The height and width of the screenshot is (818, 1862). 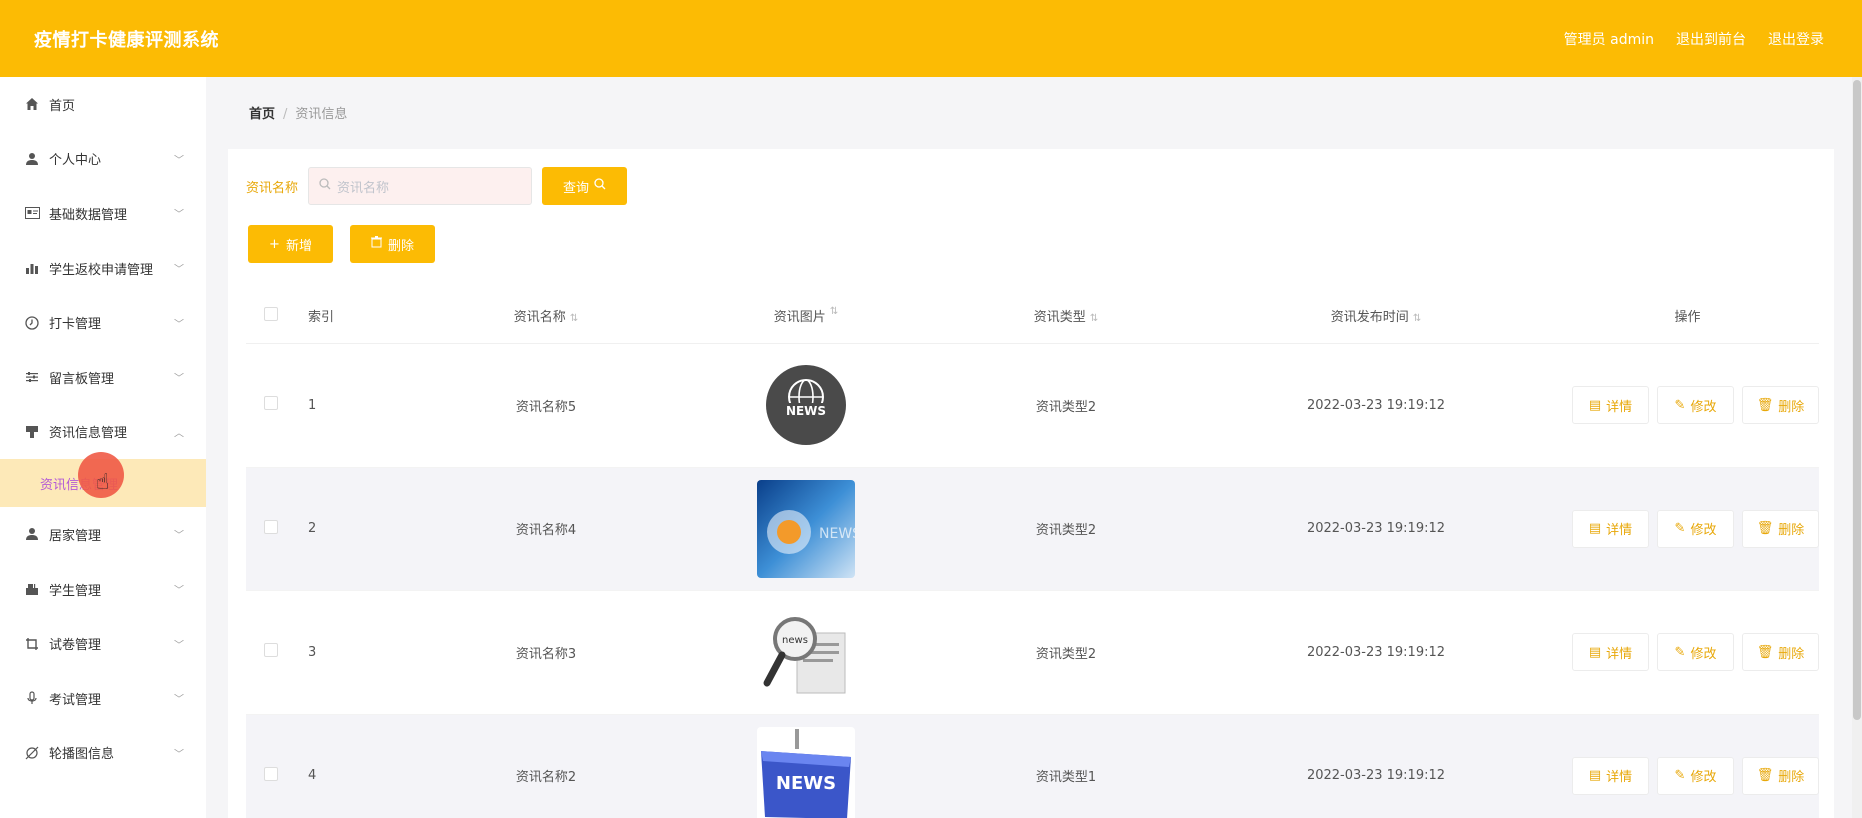 I want to click on column-header-name: 资讯名称 ⇅, so click(x=546, y=315).